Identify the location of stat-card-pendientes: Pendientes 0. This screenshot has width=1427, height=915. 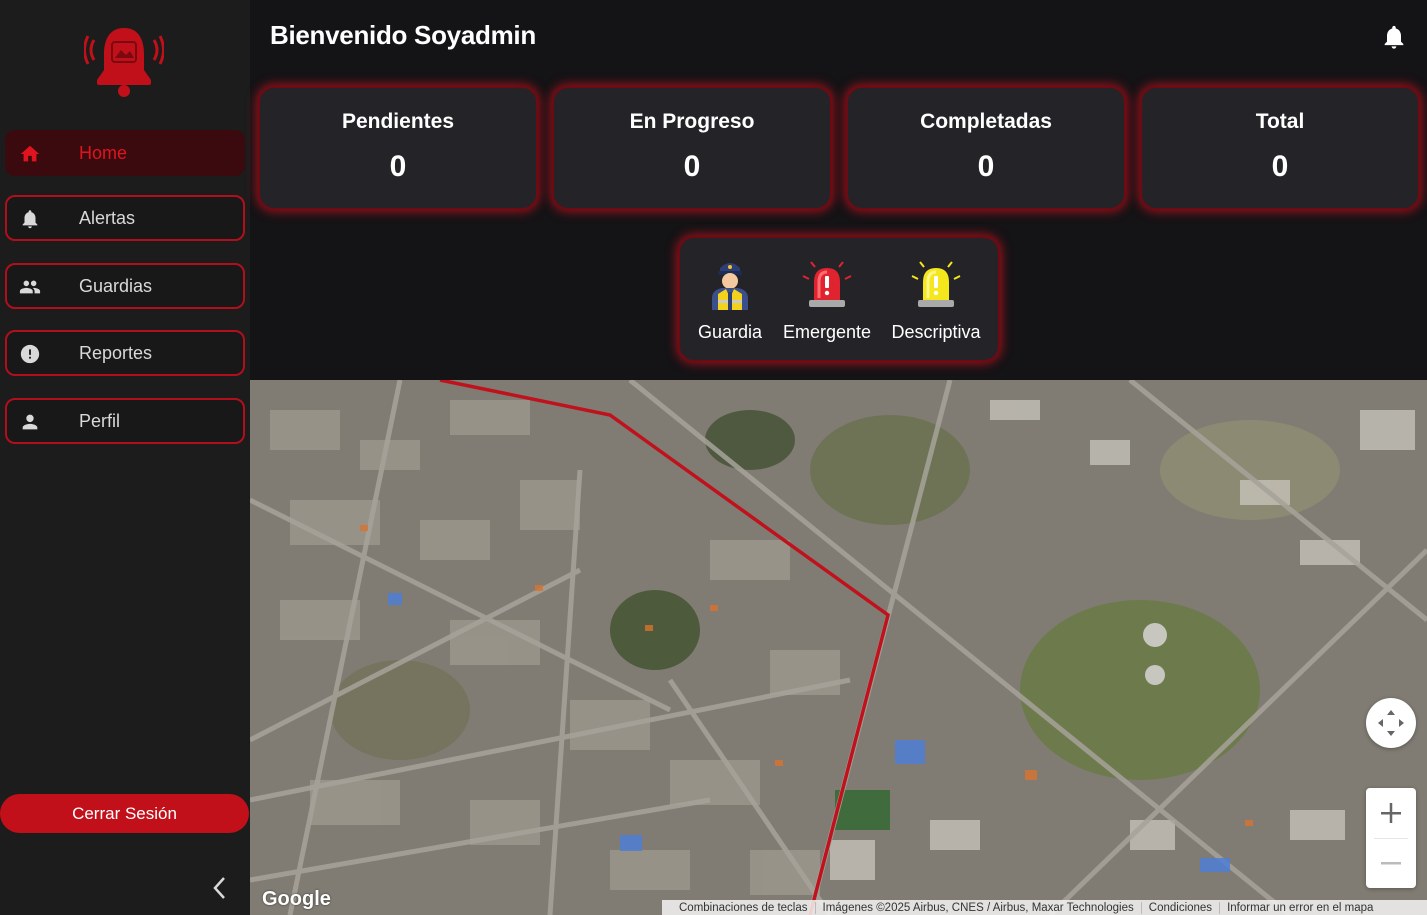
(398, 148).